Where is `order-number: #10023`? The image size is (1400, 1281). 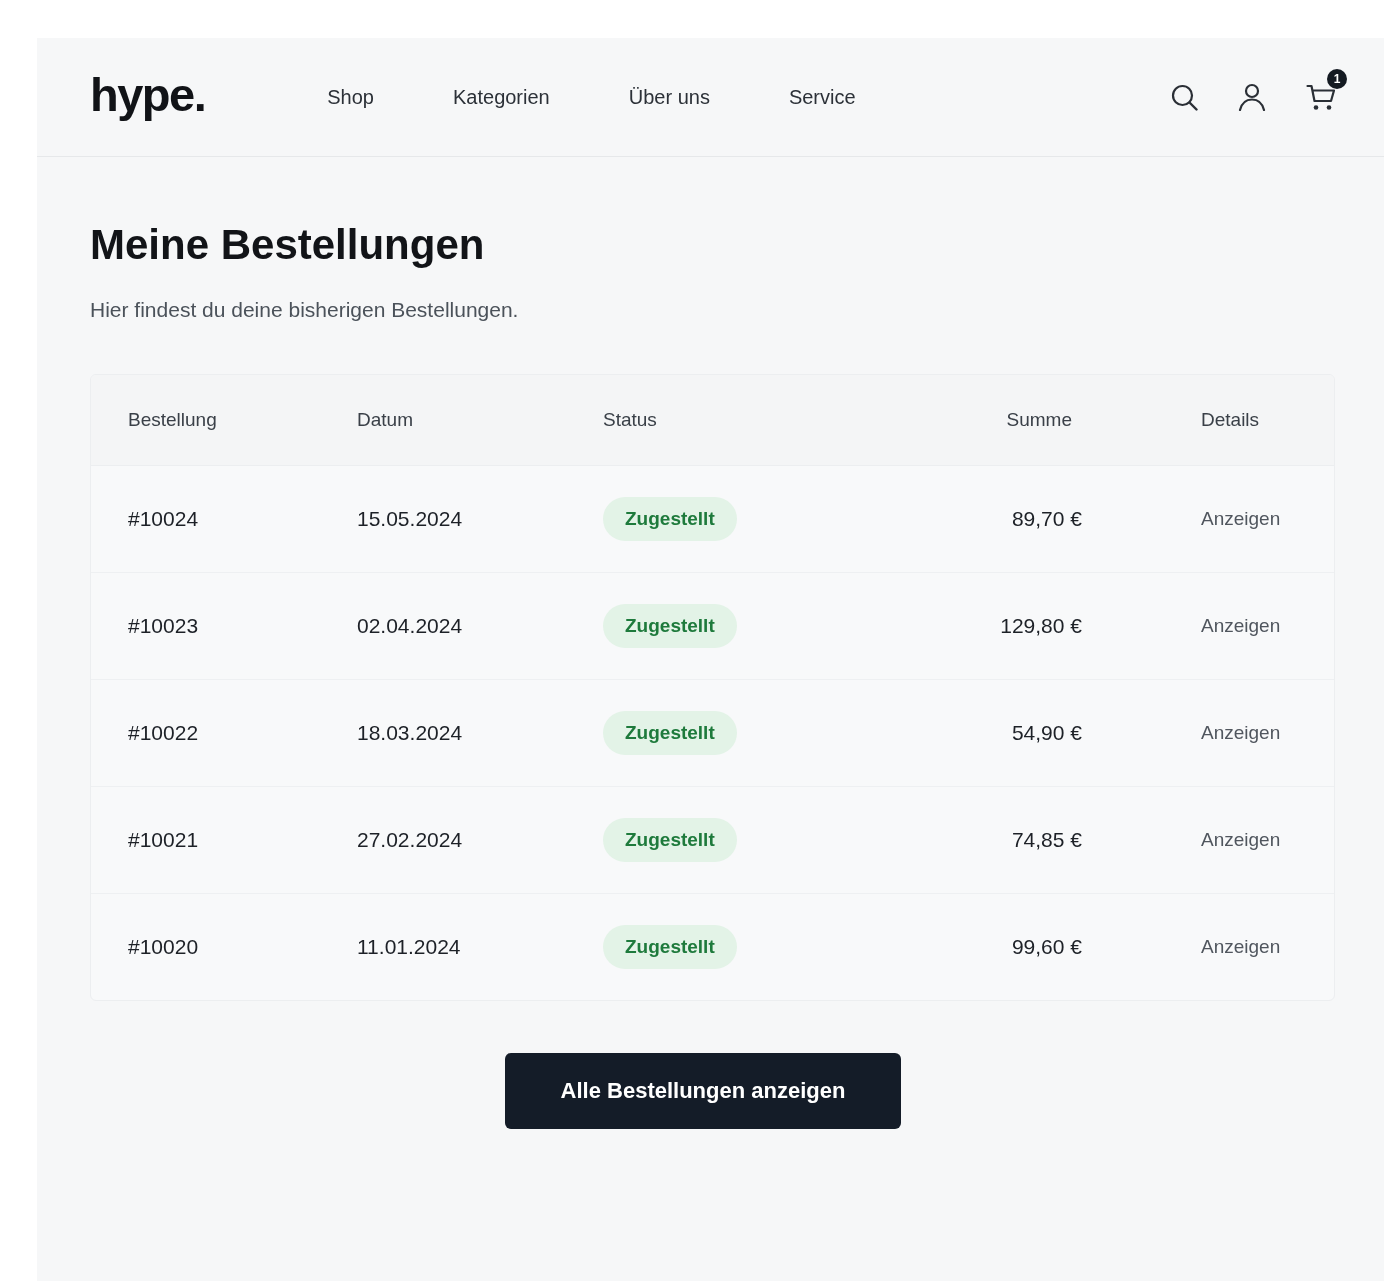
order-number: #10023 is located at coordinates (164, 625).